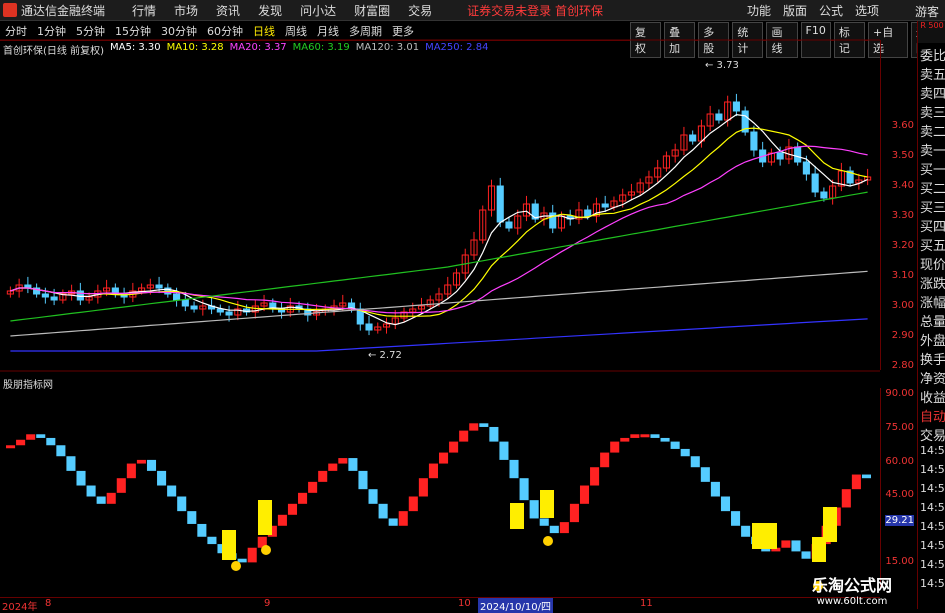 This screenshot has width=945, height=613. What do you see at coordinates (236, 566) in the screenshot?
I see `smiley-icon` at bounding box center [236, 566].